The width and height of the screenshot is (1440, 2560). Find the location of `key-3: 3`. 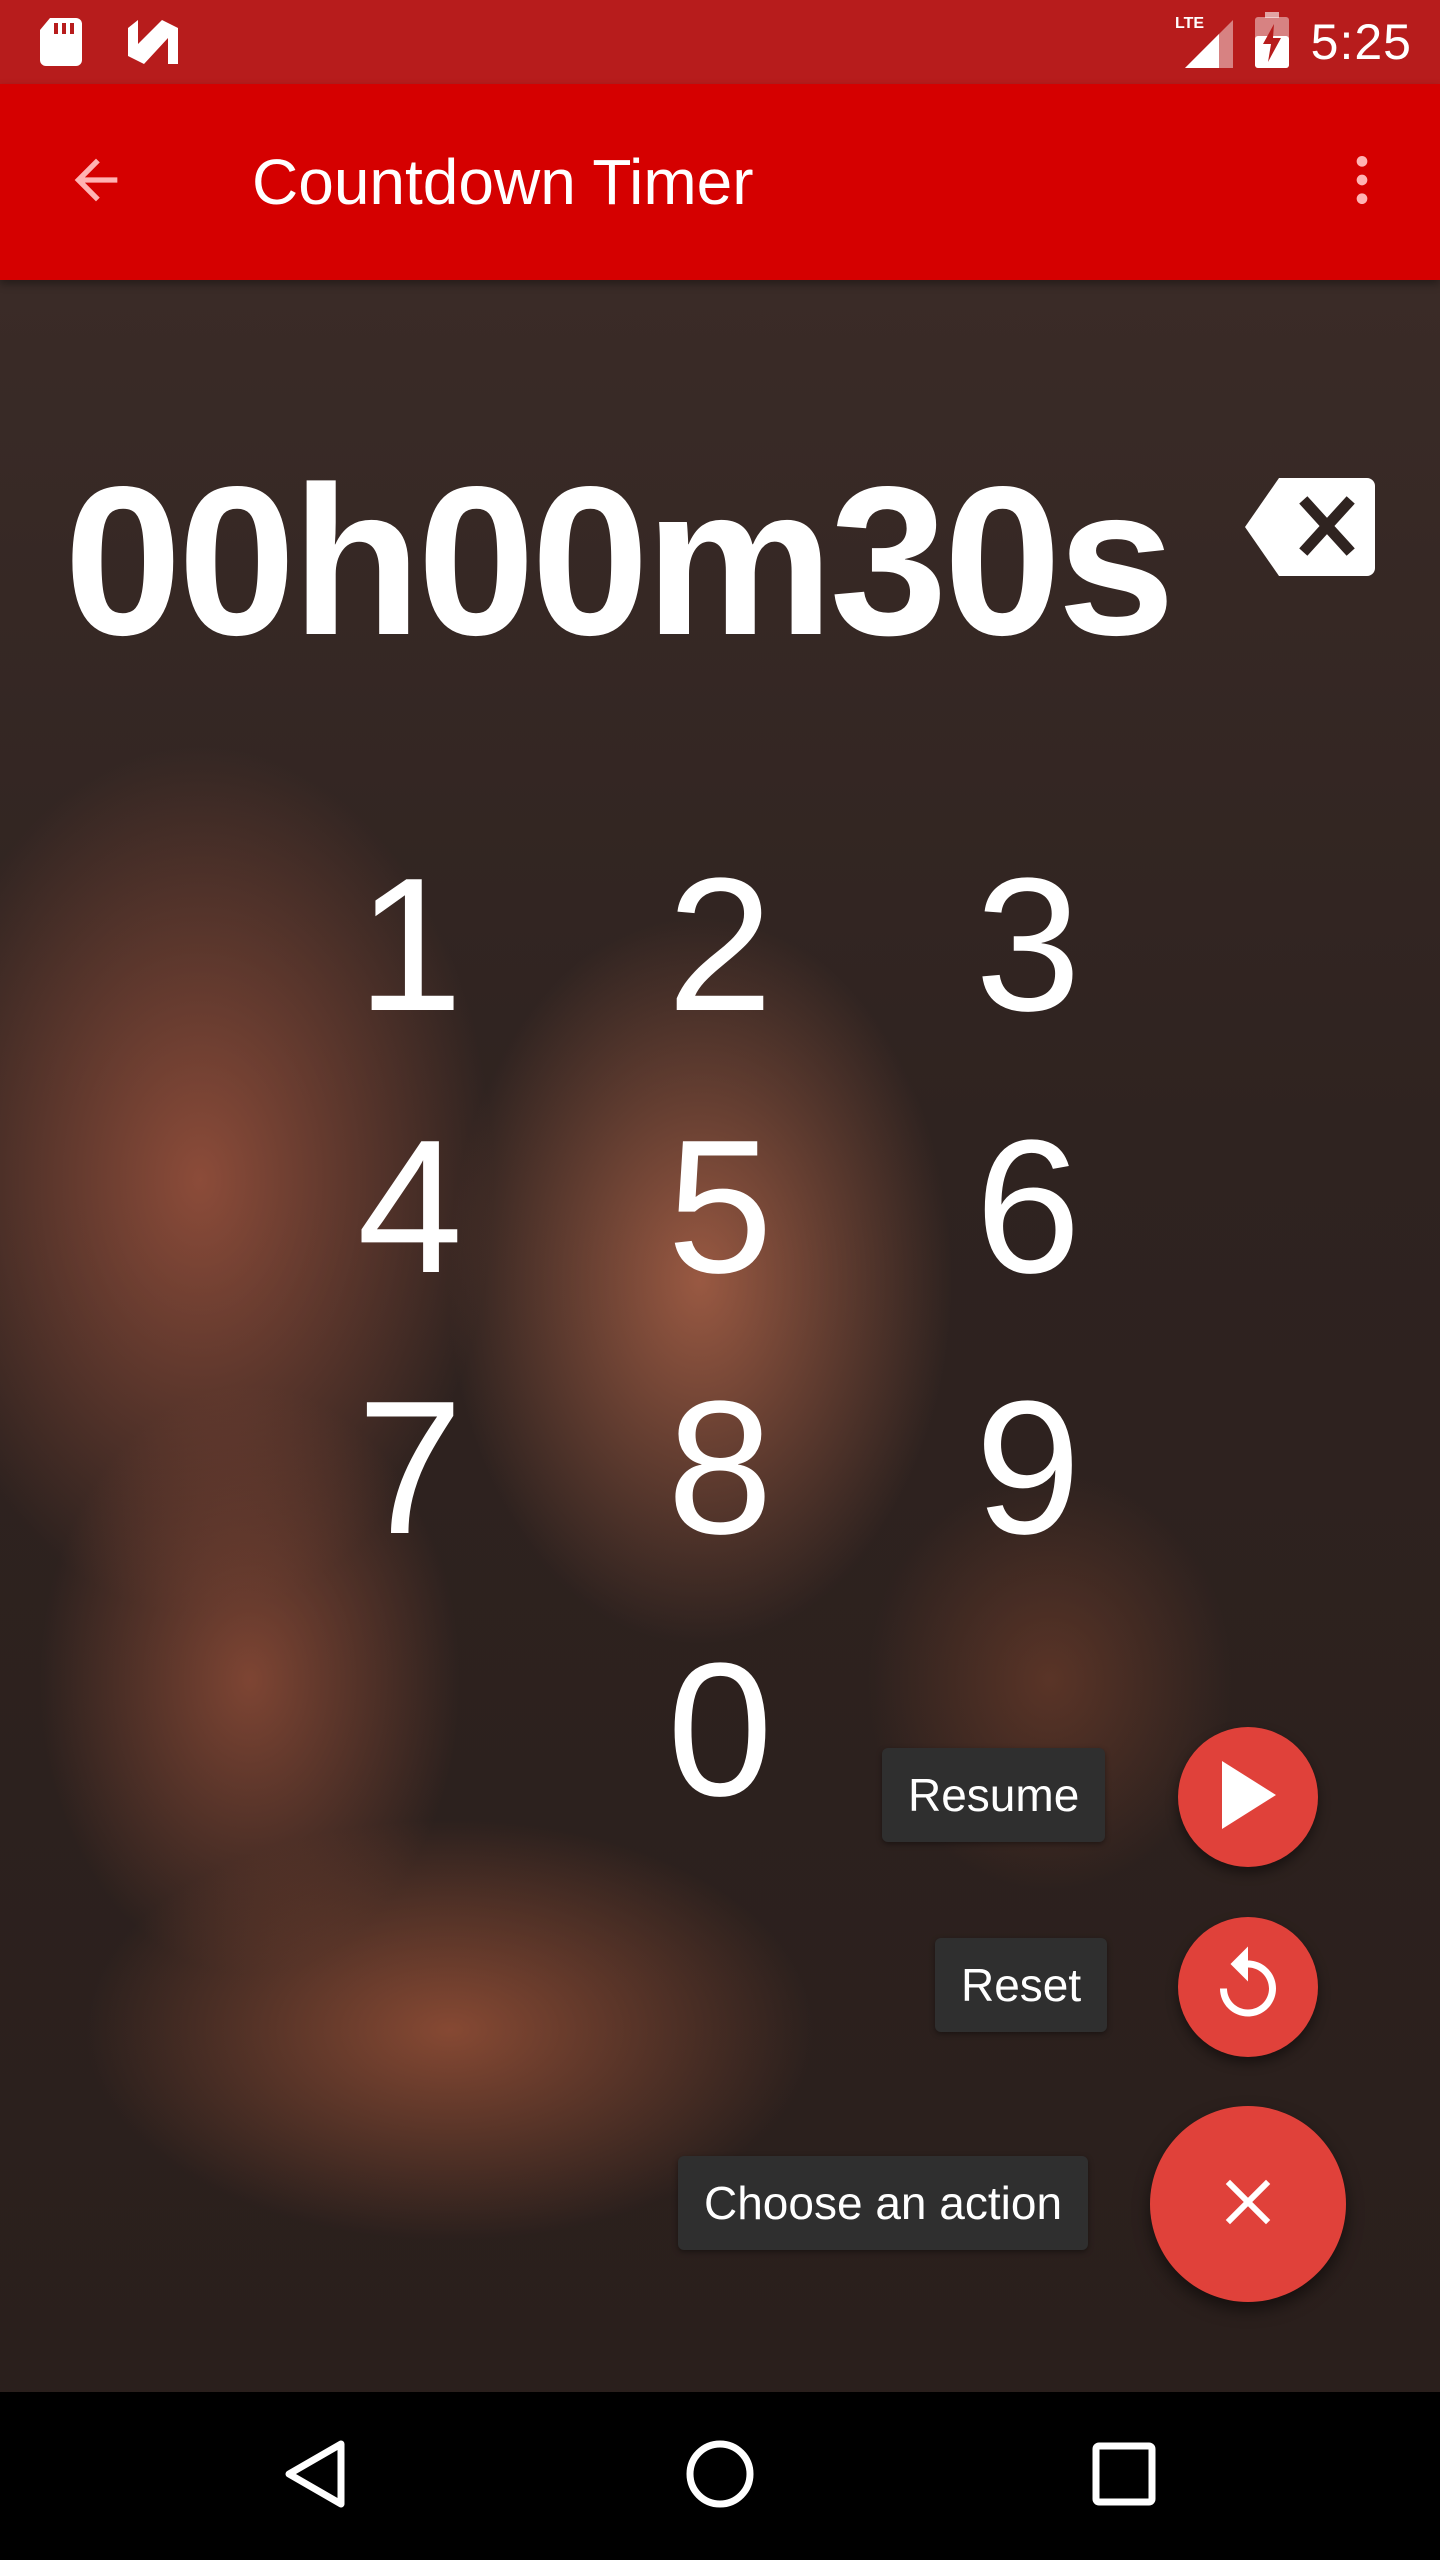

key-3: 3 is located at coordinates (1028, 945).